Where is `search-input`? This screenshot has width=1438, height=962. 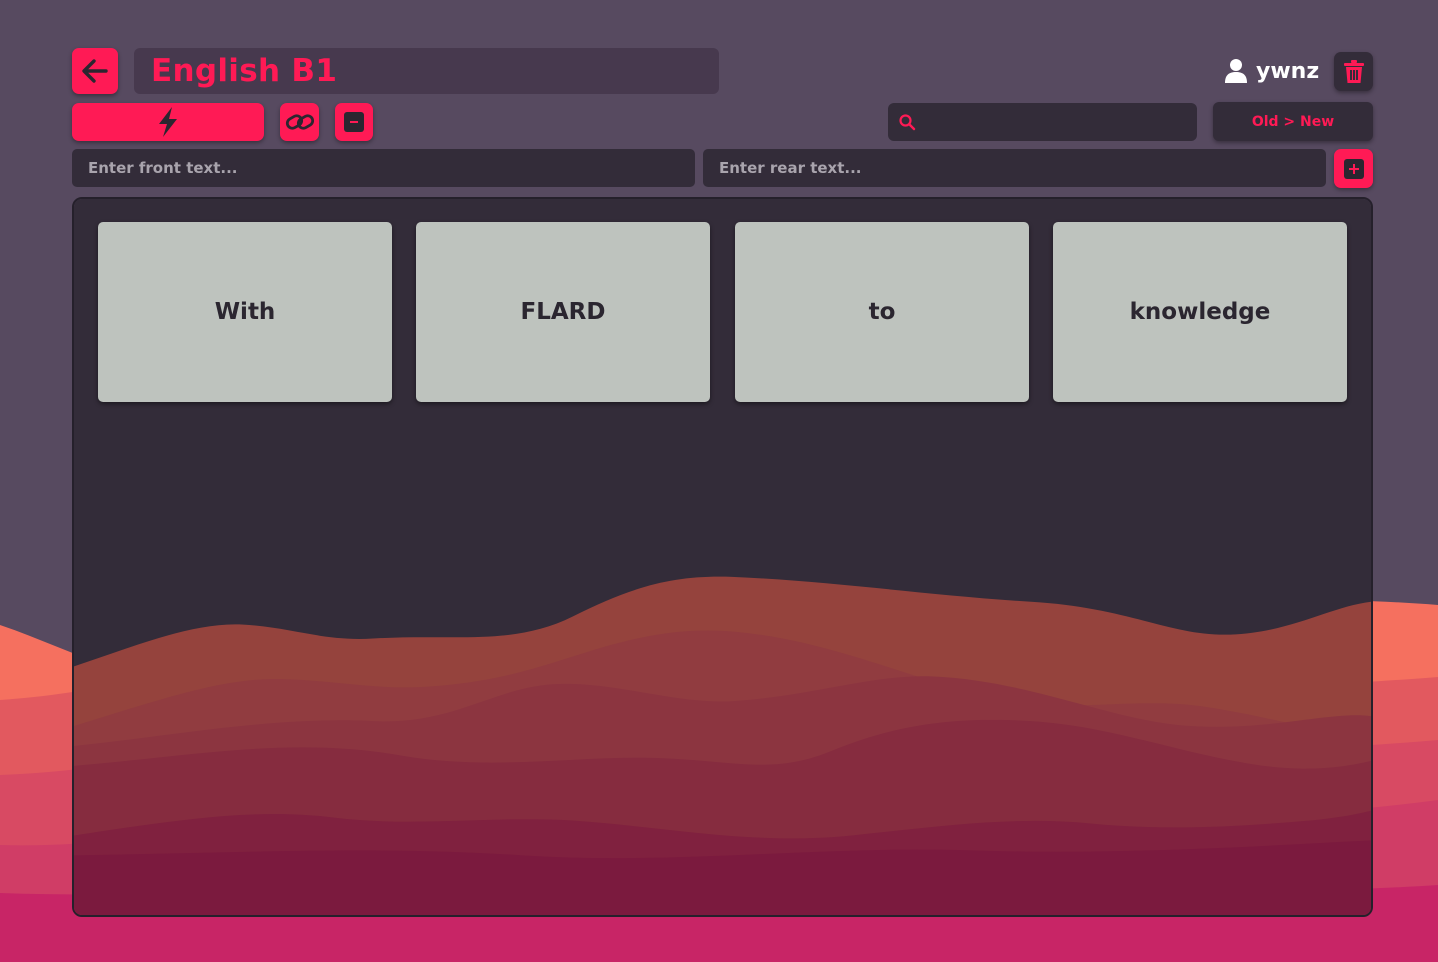 search-input is located at coordinates (1054, 122).